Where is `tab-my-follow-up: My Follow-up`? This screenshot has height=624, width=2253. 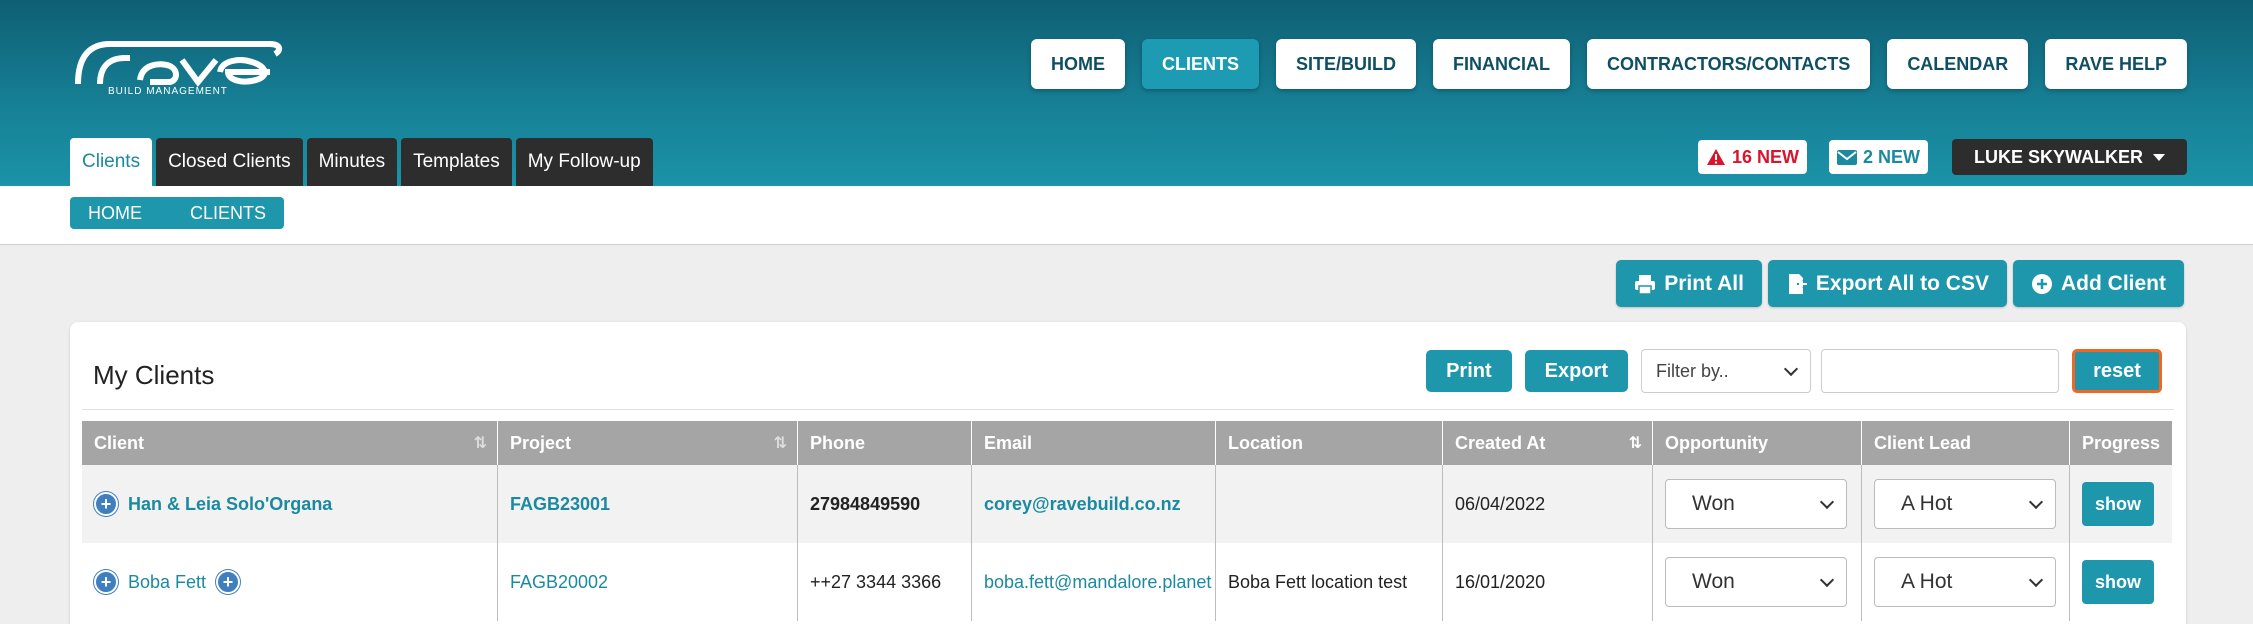
tab-my-follow-up: My Follow-up is located at coordinates (584, 162).